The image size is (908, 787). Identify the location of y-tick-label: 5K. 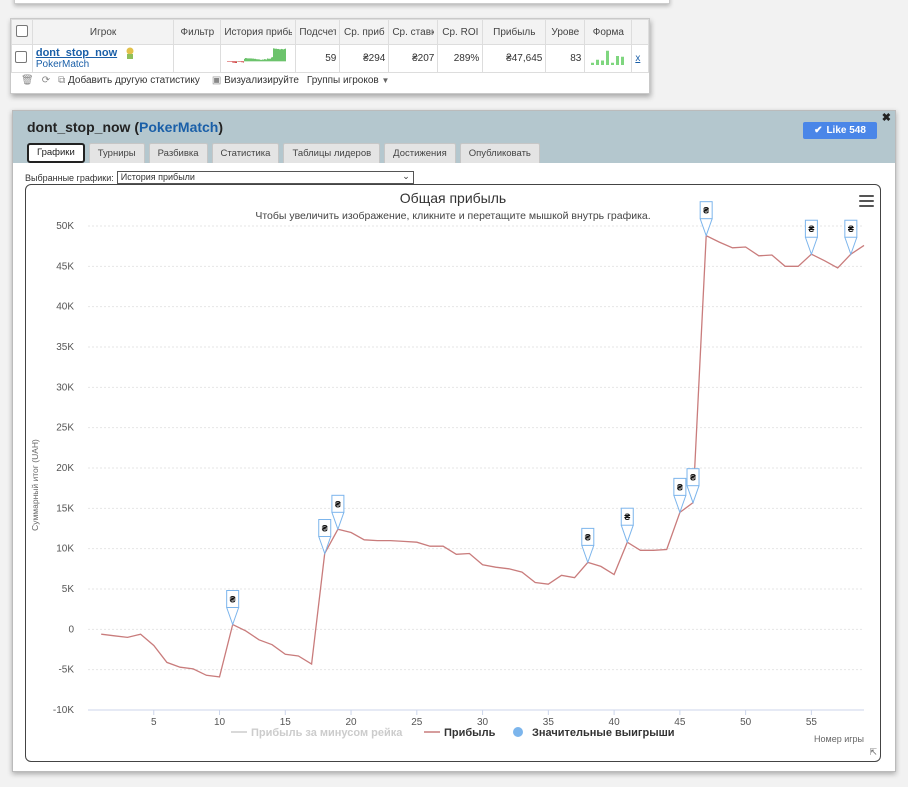
(68, 589).